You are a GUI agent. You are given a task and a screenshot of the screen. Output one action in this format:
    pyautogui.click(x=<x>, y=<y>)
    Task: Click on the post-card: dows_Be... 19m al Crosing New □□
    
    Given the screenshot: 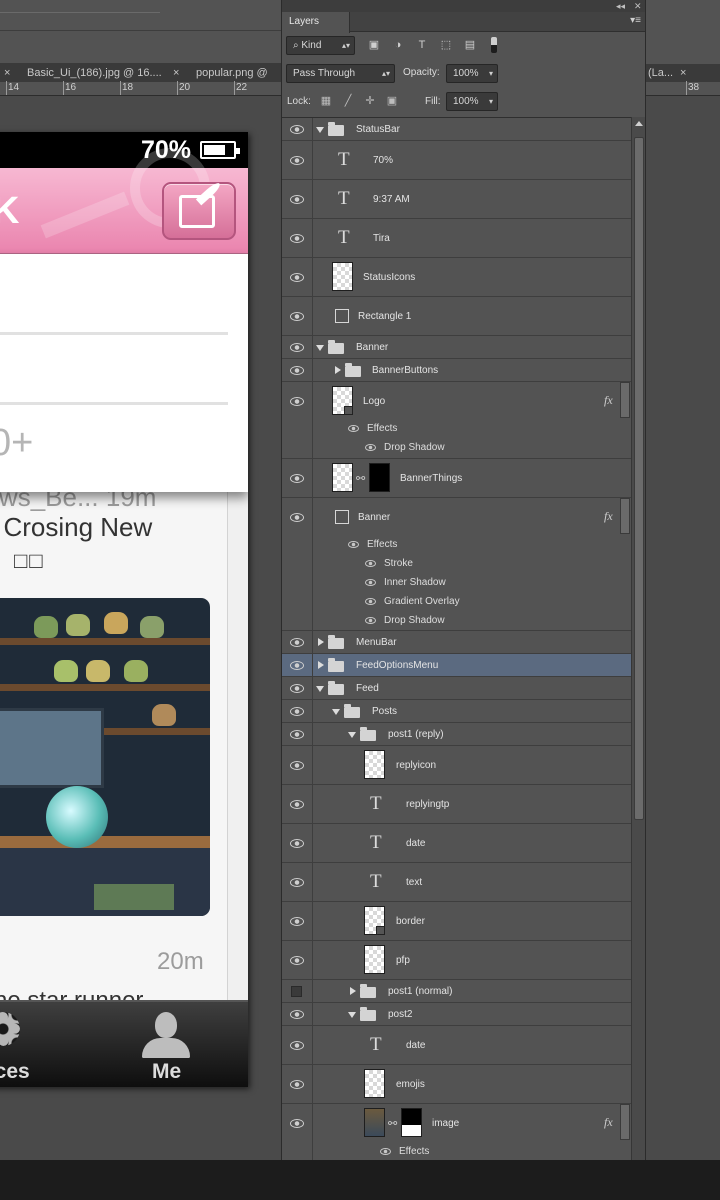 What is the action you would take?
    pyautogui.click(x=114, y=748)
    